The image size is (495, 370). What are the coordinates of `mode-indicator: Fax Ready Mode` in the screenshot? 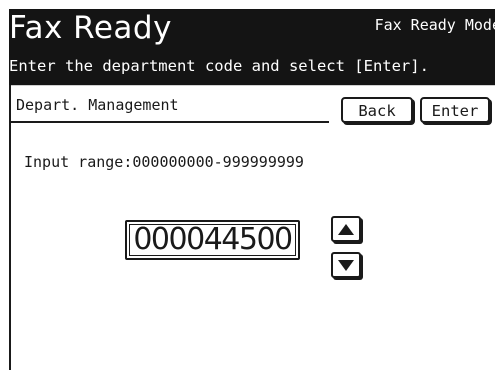 It's located at (434, 25).